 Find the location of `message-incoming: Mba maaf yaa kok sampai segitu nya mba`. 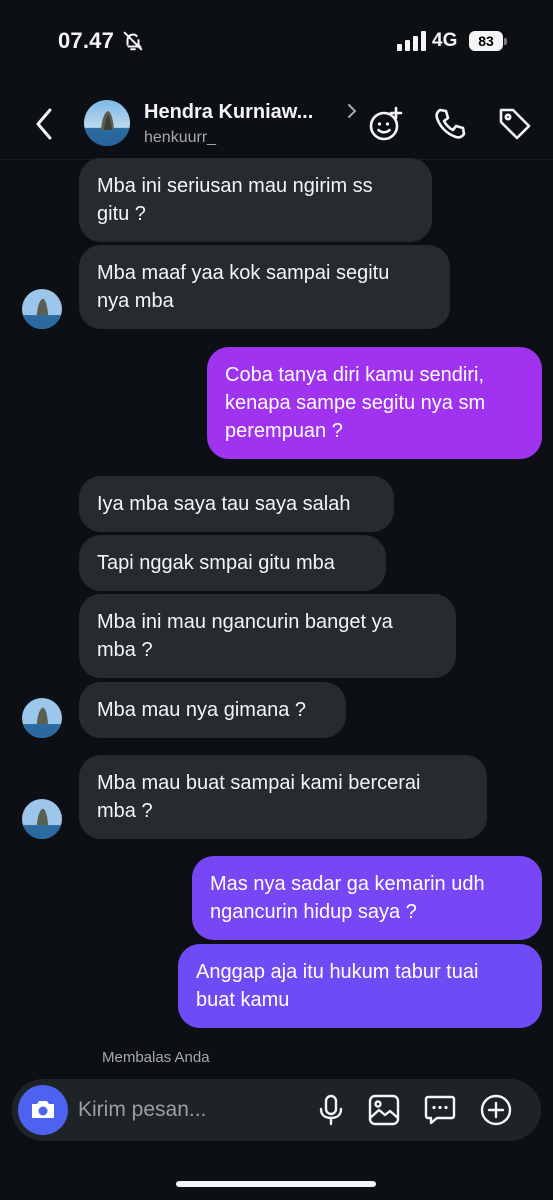

message-incoming: Mba maaf yaa kok sampai segitu nya mba is located at coordinates (264, 287).